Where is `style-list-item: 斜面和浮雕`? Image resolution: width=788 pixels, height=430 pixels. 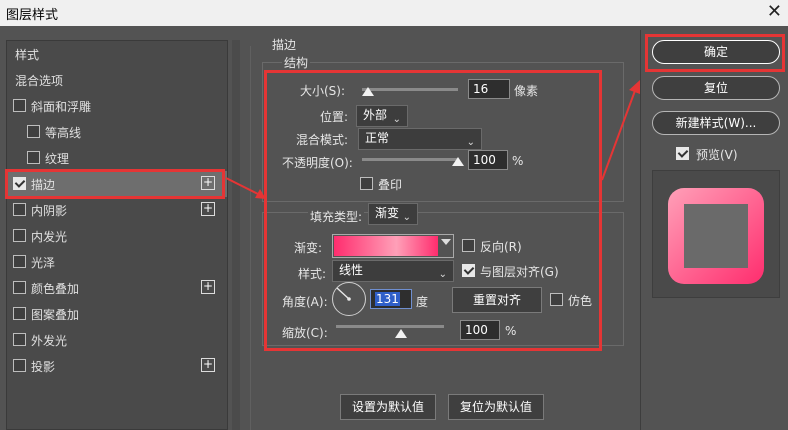
style-list-item: 斜面和浮雕 is located at coordinates (117, 106).